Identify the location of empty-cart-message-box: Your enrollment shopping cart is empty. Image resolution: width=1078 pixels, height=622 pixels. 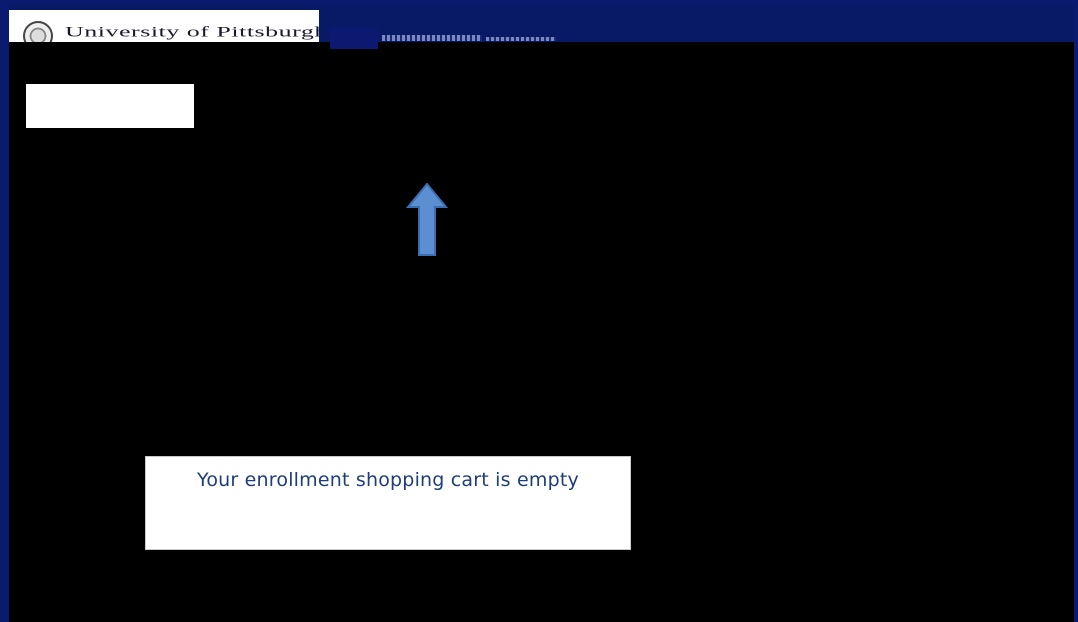
(388, 503).